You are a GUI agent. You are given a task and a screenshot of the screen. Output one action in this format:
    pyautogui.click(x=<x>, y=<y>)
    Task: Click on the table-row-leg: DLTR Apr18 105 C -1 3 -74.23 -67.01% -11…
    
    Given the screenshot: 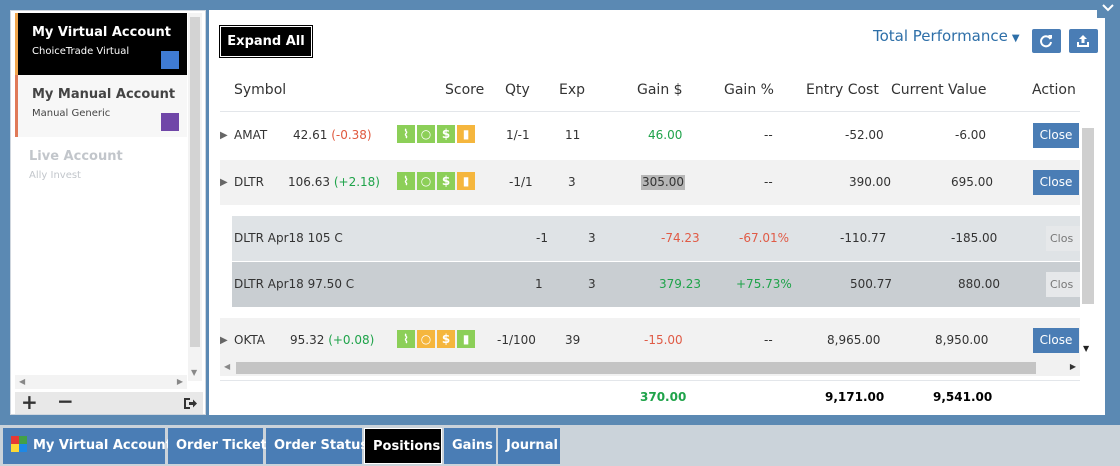 What is the action you would take?
    pyautogui.click(x=656, y=238)
    